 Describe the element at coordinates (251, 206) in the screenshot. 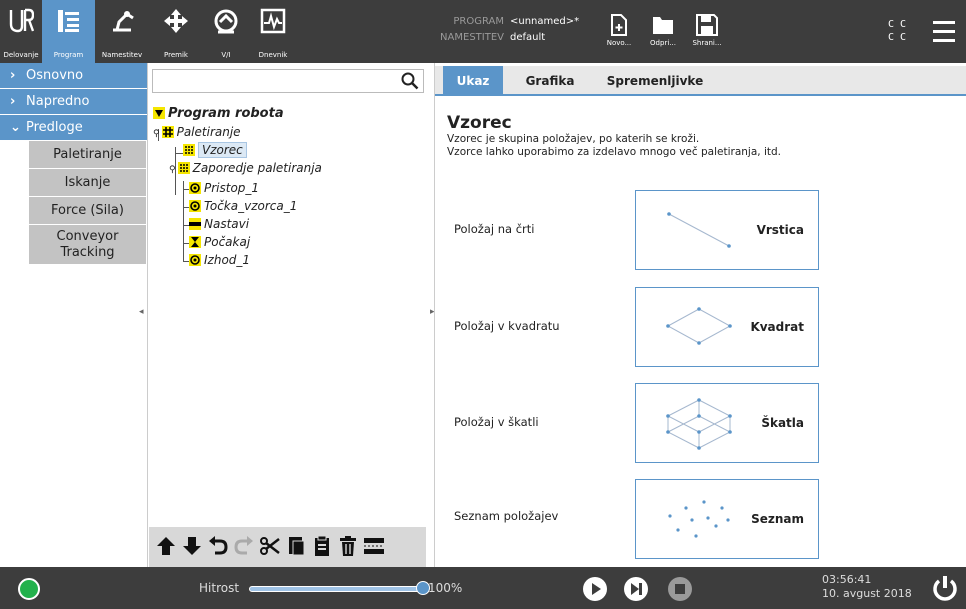

I see `tree-node-label: Točka_vzorca_1` at that location.